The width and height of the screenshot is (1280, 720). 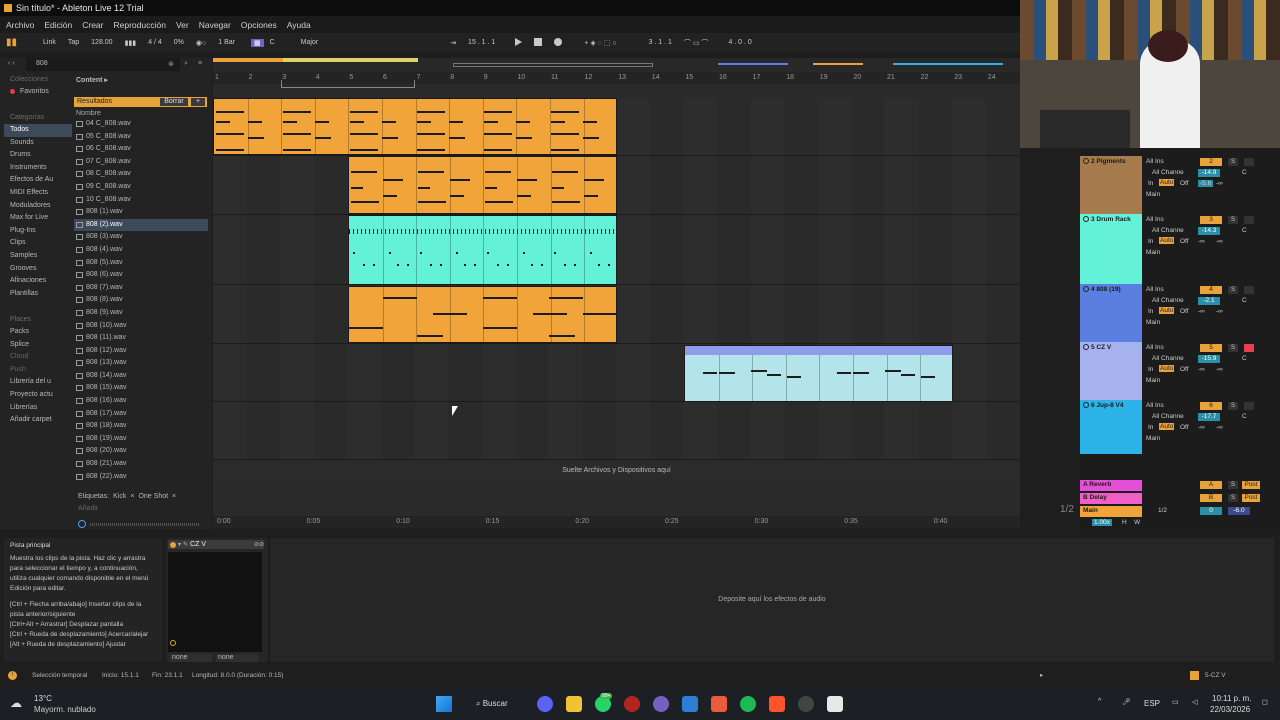 What do you see at coordinates (38, 155) in the screenshot?
I see `category-item: Drums` at bounding box center [38, 155].